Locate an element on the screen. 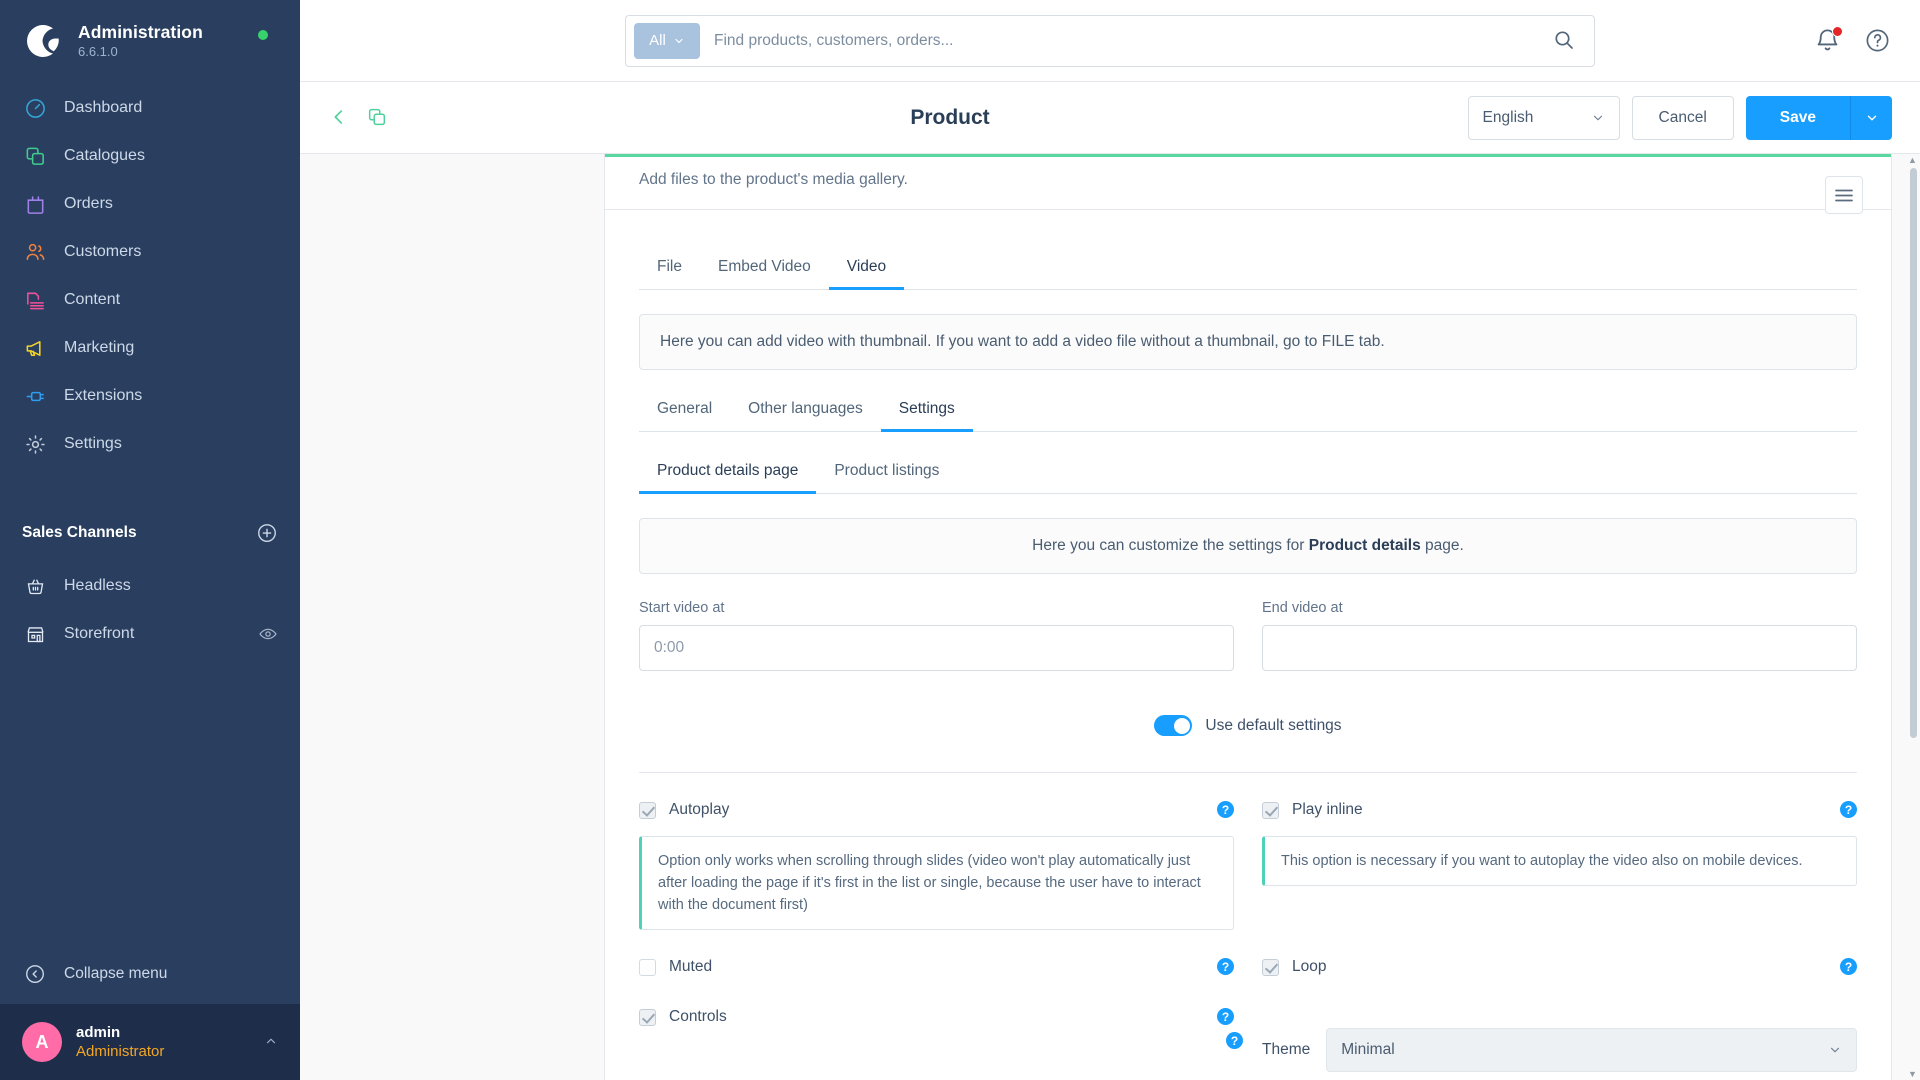  scroll-down-arrow-icon: ▼ is located at coordinates (1912, 1074).